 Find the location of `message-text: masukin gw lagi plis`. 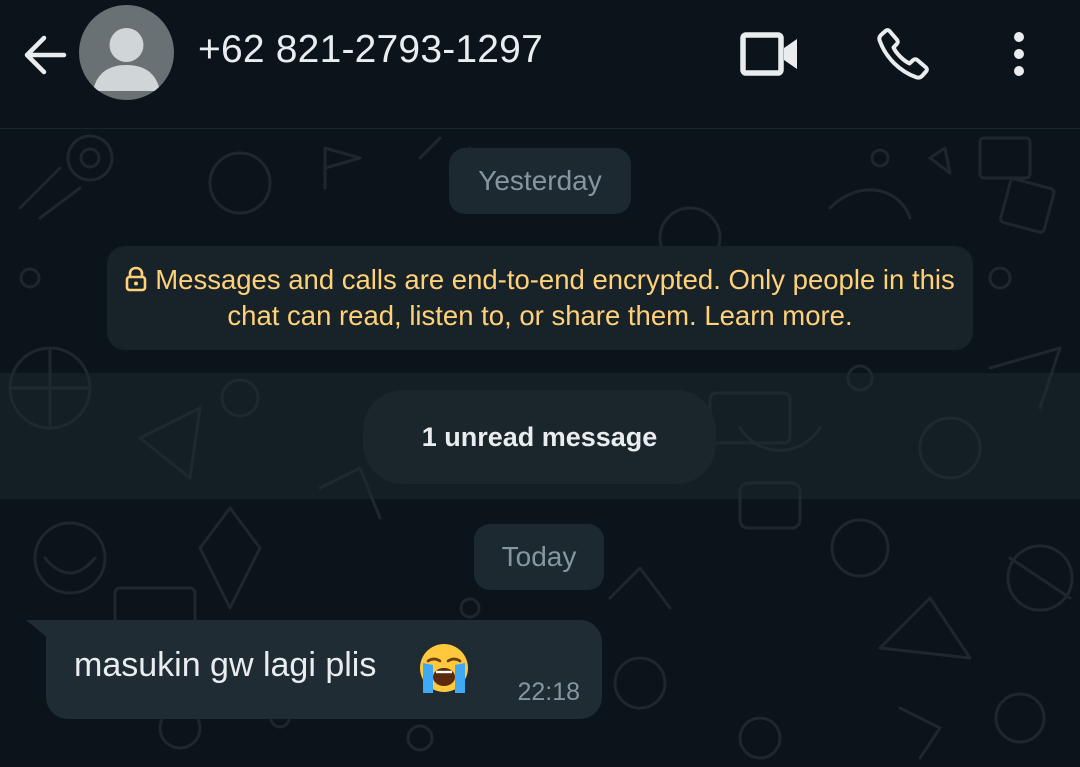

message-text: masukin gw lagi plis is located at coordinates (225, 665).